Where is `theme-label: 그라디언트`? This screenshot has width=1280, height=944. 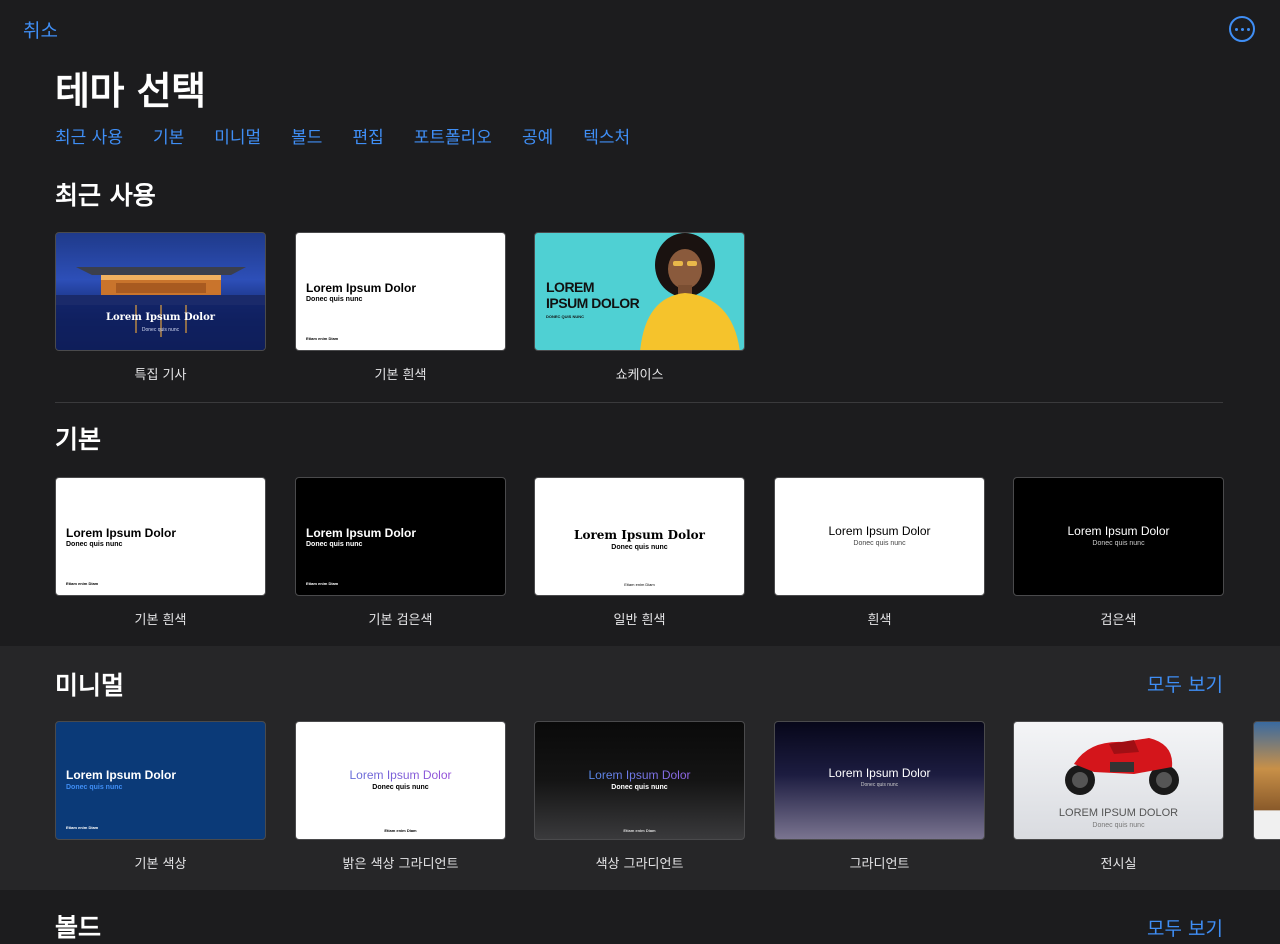 theme-label: 그라디언트 is located at coordinates (879, 864).